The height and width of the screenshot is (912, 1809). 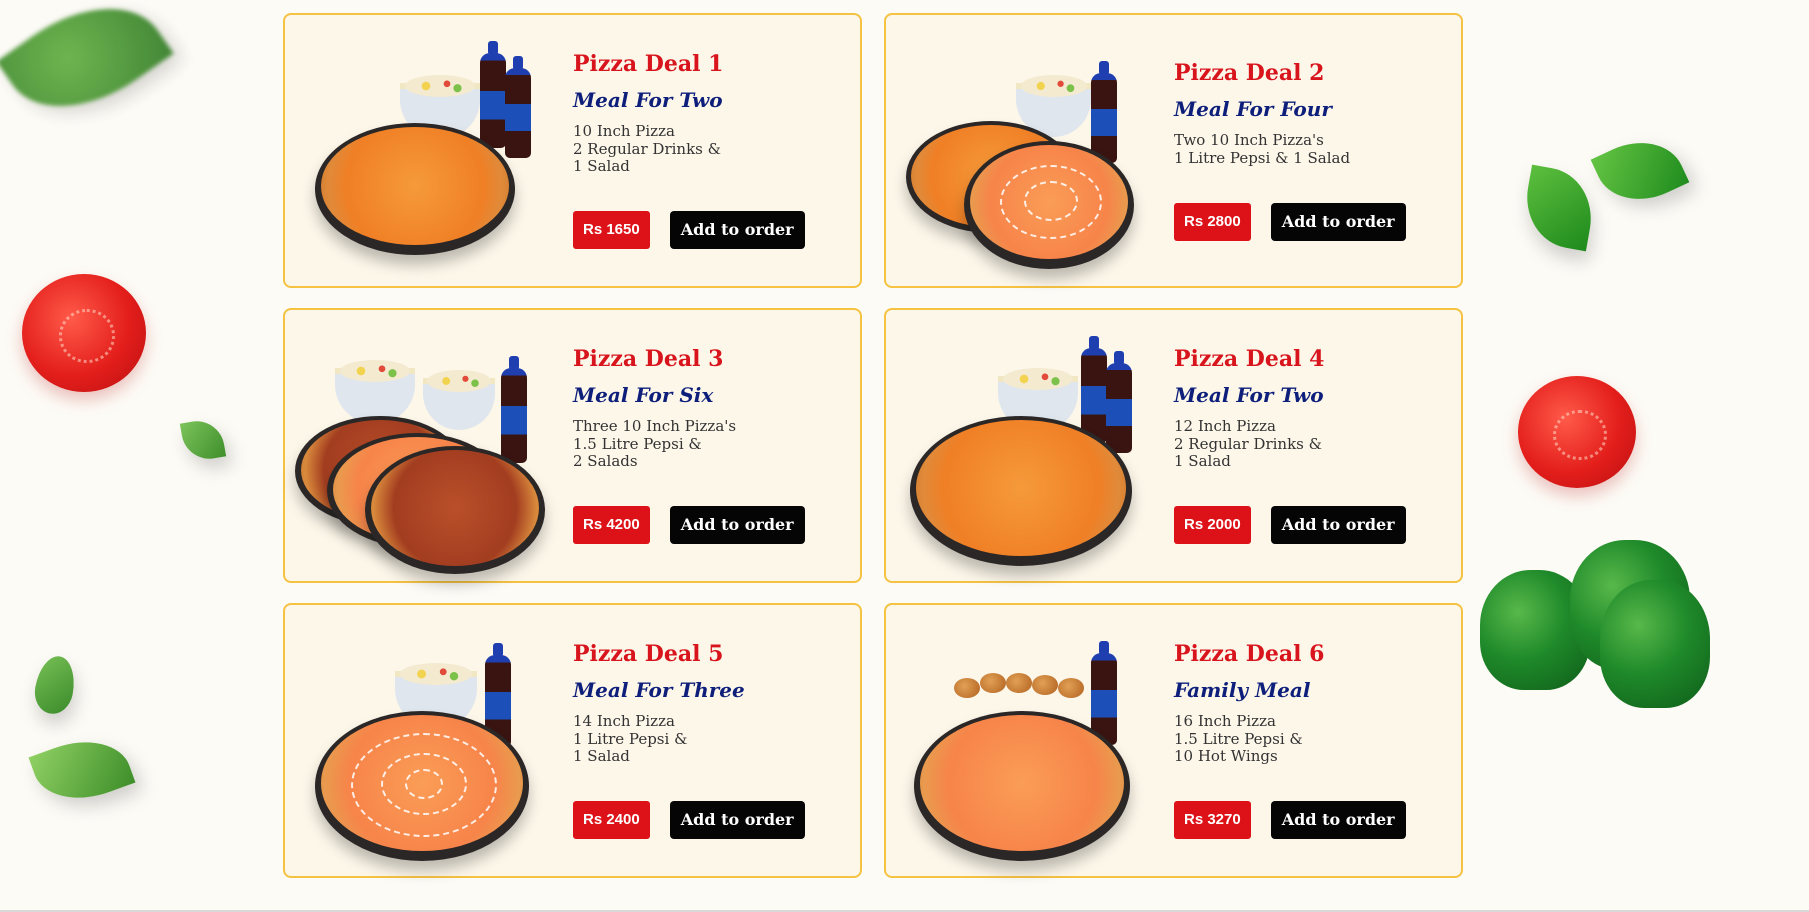 What do you see at coordinates (1226, 756) in the screenshot?
I see `deal-line: 10 Hot Wings` at bounding box center [1226, 756].